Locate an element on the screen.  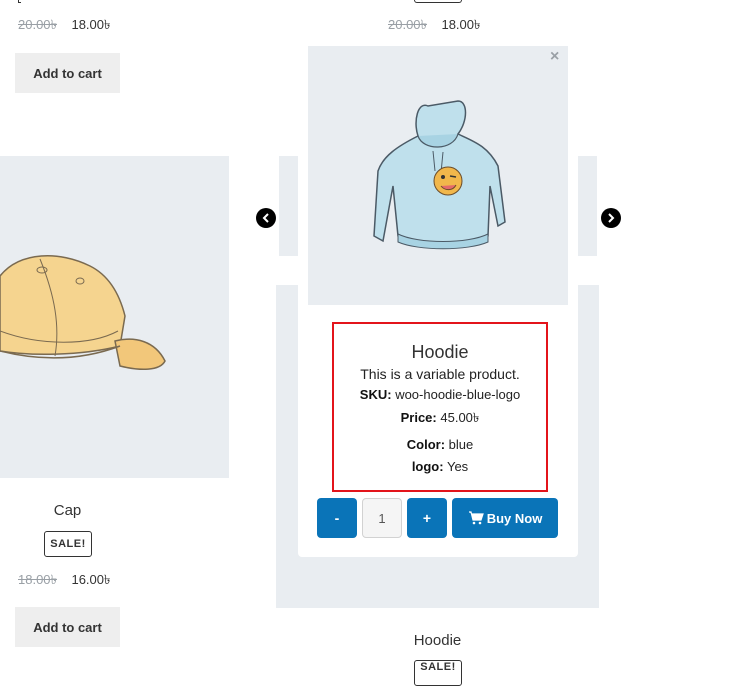
logo-value: Yes is located at coordinates (457, 466).